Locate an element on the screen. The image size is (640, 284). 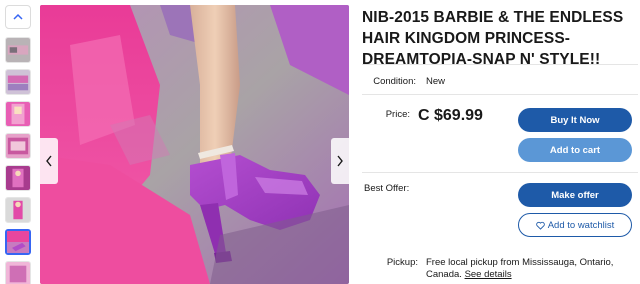
chevron-up-icon is located at coordinates (18, 16).